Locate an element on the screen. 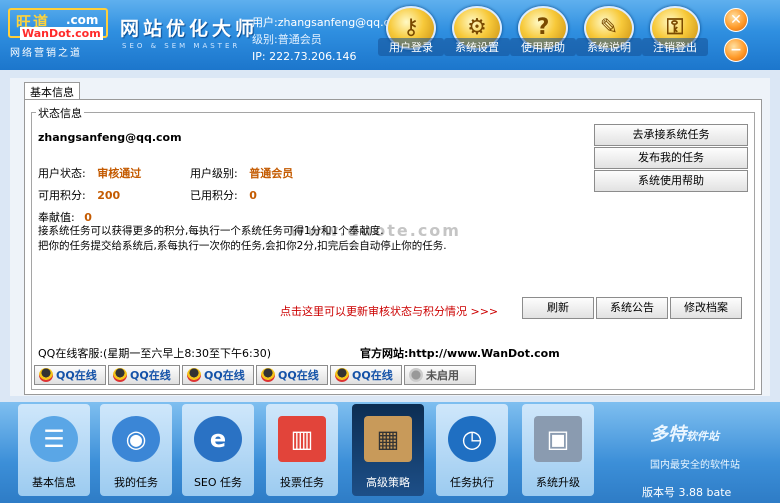  cube-icon: ▣ is located at coordinates (558, 439).